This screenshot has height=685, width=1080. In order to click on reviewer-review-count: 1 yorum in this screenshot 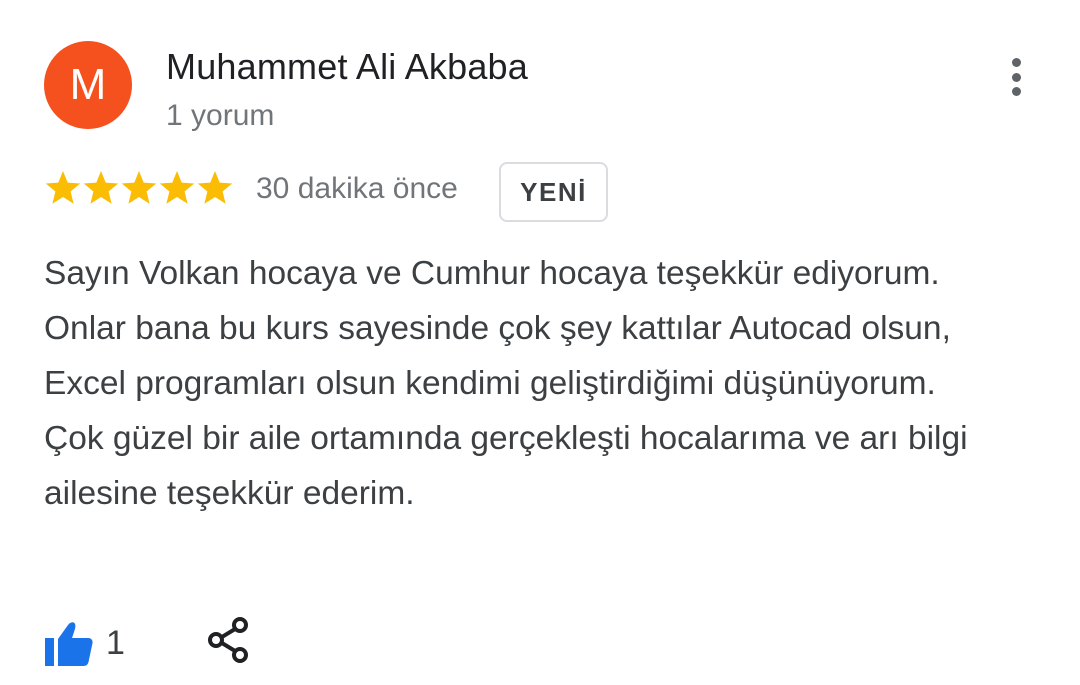, I will do `click(220, 115)`.